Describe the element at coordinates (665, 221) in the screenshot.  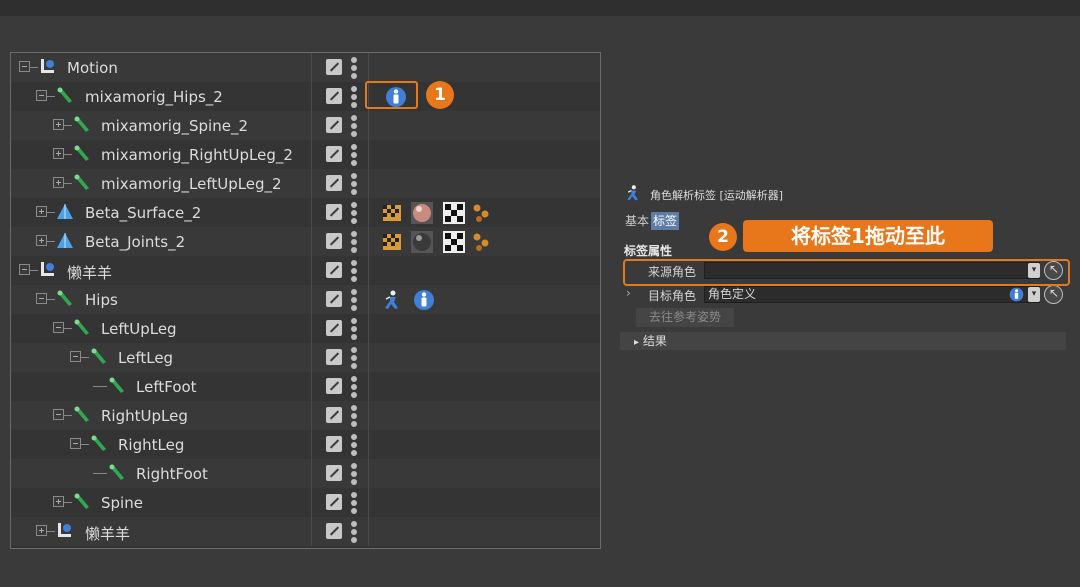
I see `tab-tag: 标签` at that location.